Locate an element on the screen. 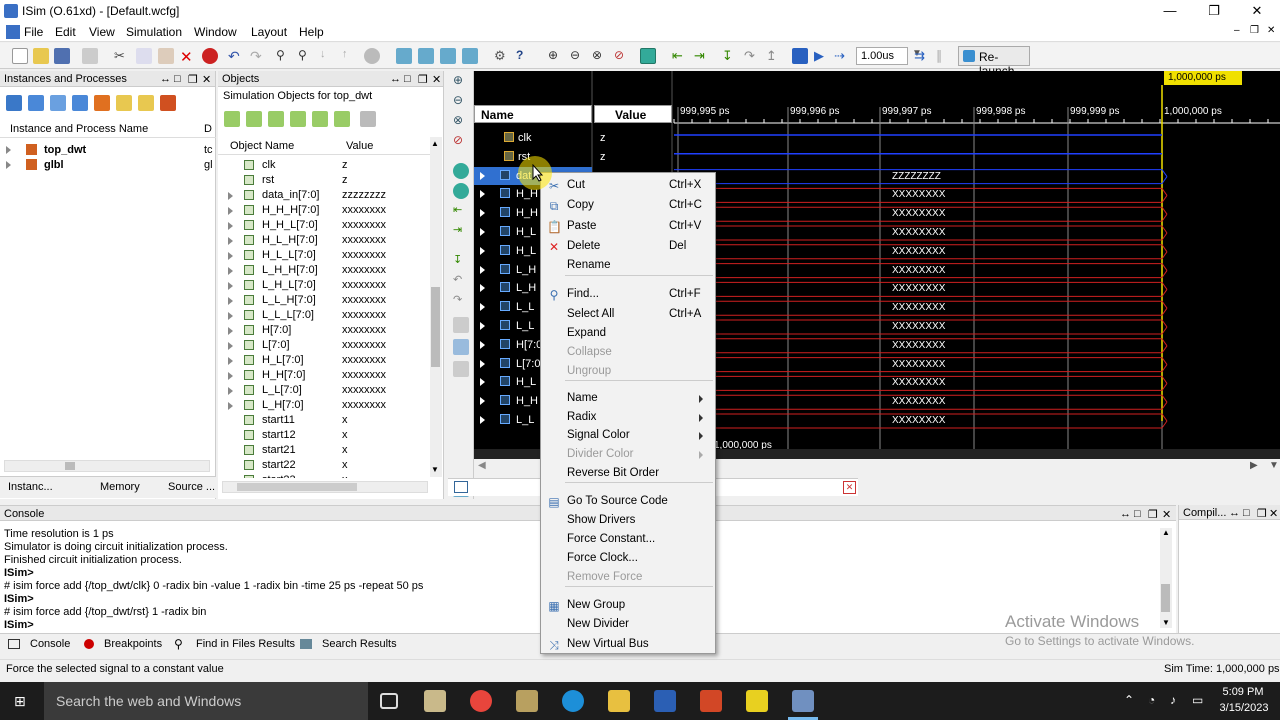 The image size is (1280, 720). object-row: start21 x is located at coordinates (324, 450).